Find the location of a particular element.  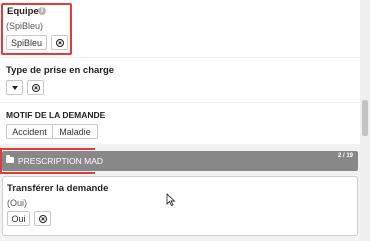

motif-option-maladie: Maladie is located at coordinates (75, 131).